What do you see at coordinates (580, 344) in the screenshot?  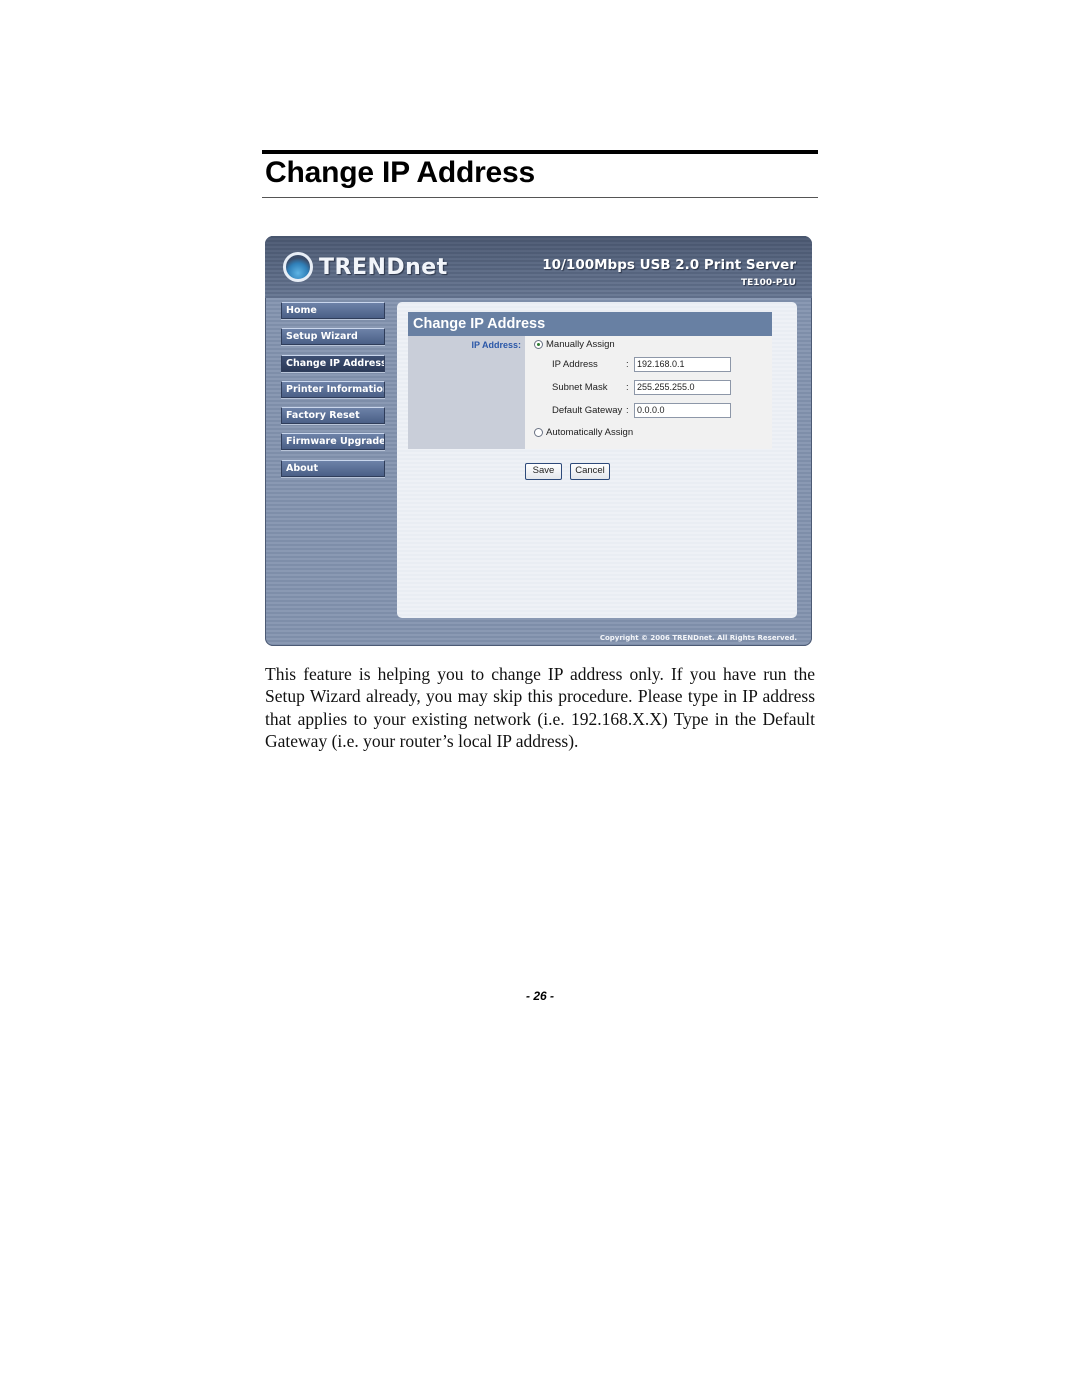 I see `manual-assign-label: Manually Assign` at bounding box center [580, 344].